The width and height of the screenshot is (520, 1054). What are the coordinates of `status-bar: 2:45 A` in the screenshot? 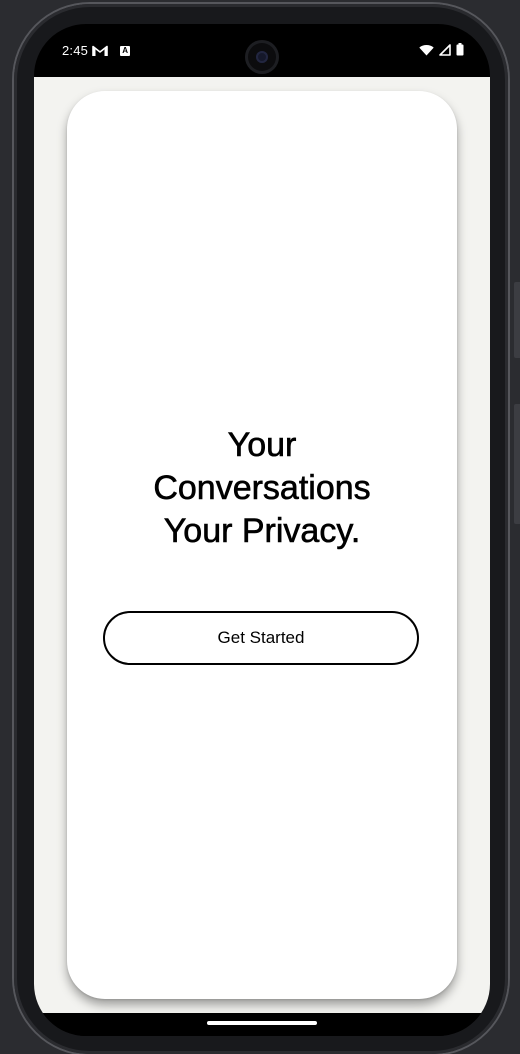 It's located at (262, 51).